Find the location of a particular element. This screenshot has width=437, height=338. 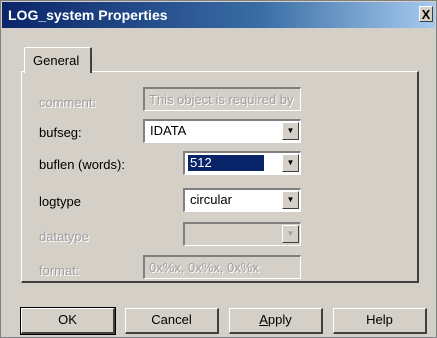

ok-button-label: OK is located at coordinates (67, 319).